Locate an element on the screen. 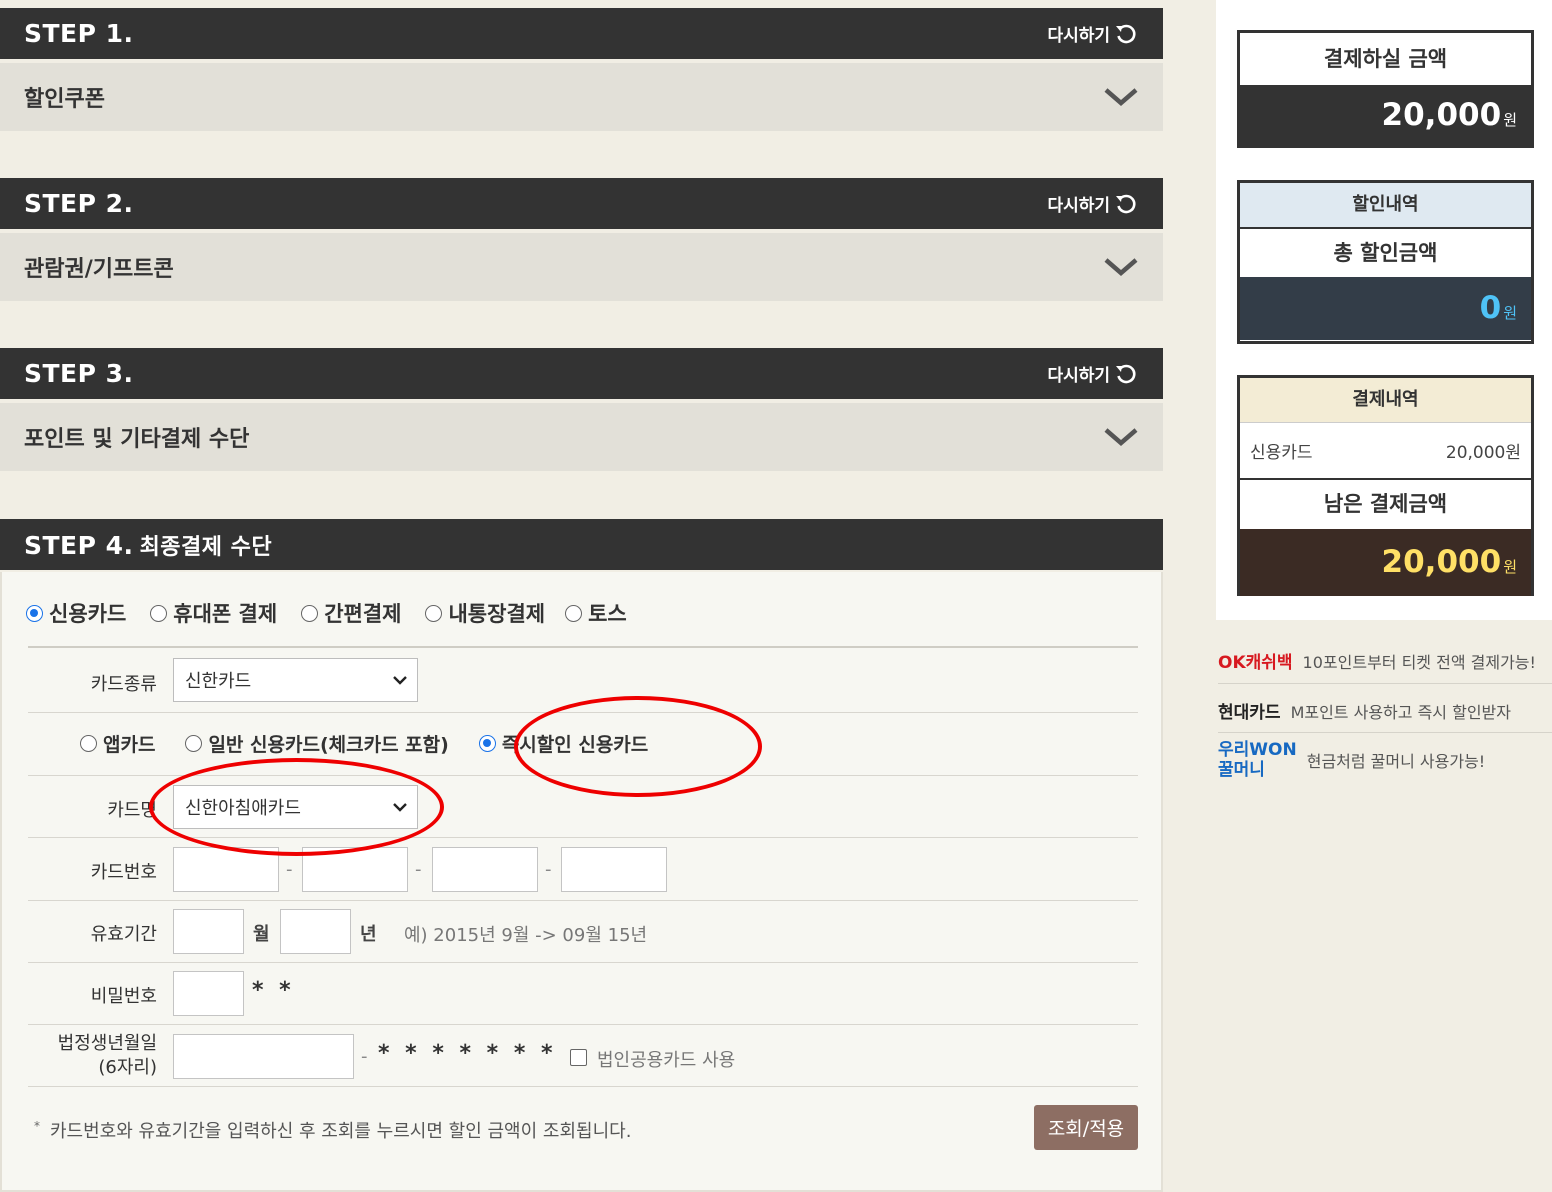  step3-title: STEP 3. is located at coordinates (79, 373).